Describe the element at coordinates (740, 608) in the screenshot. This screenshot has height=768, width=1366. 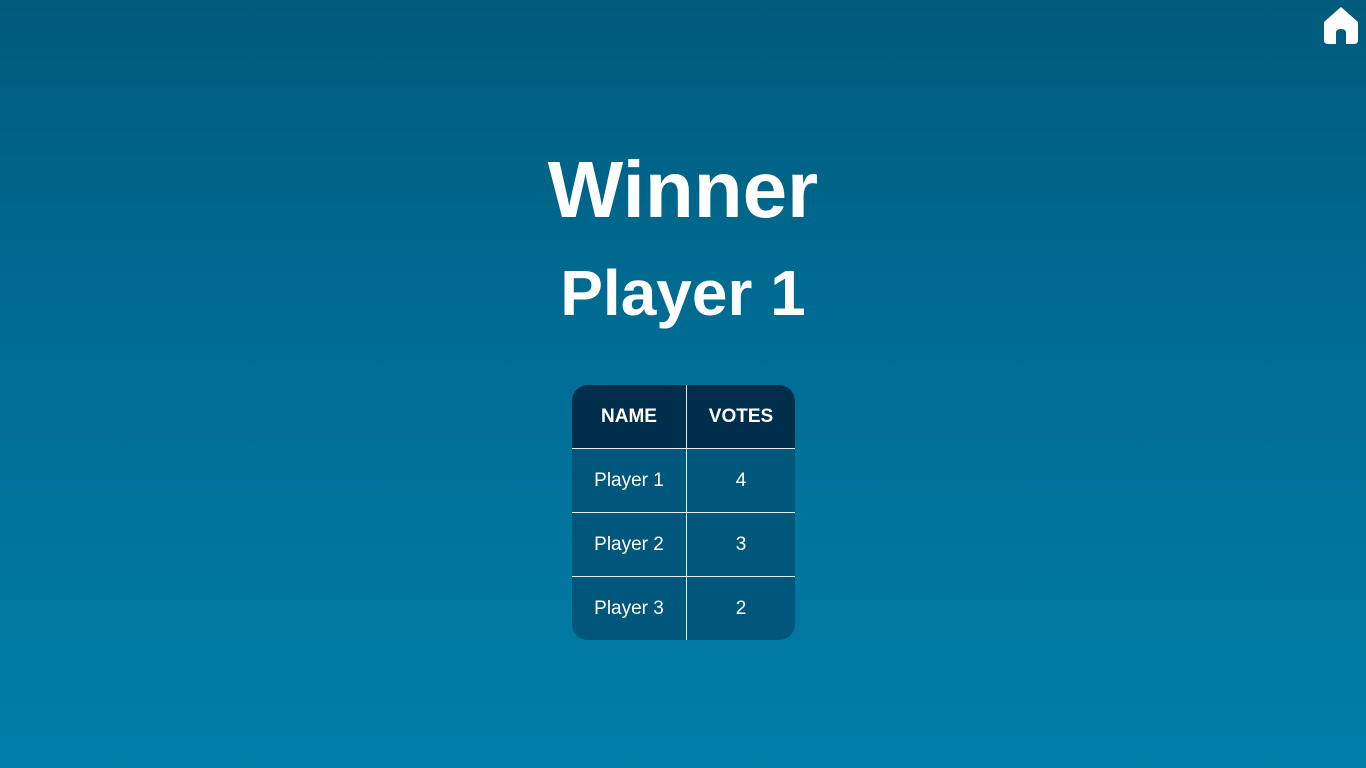
I see `votes-cell: 2` at that location.